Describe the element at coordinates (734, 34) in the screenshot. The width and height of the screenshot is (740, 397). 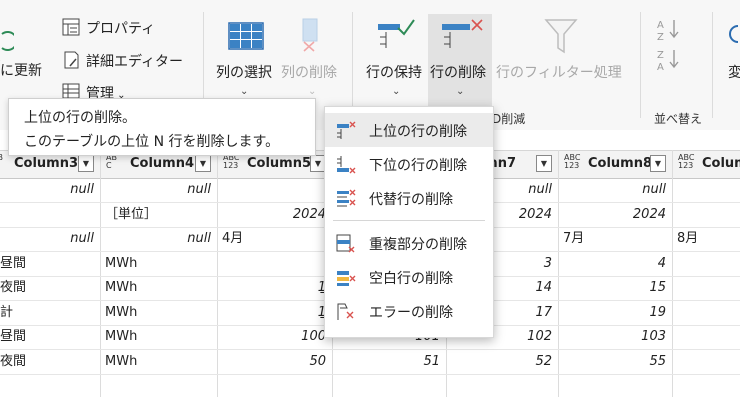
I see `combine-icon` at that location.